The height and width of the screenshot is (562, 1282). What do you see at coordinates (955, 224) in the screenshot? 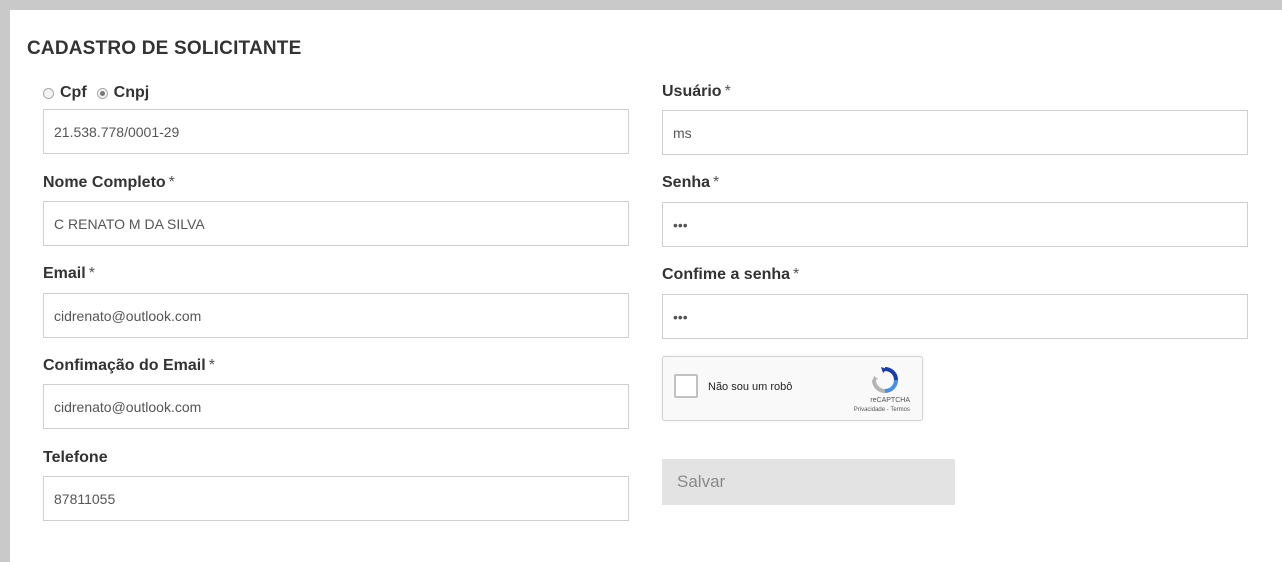
I see `senha-input` at bounding box center [955, 224].